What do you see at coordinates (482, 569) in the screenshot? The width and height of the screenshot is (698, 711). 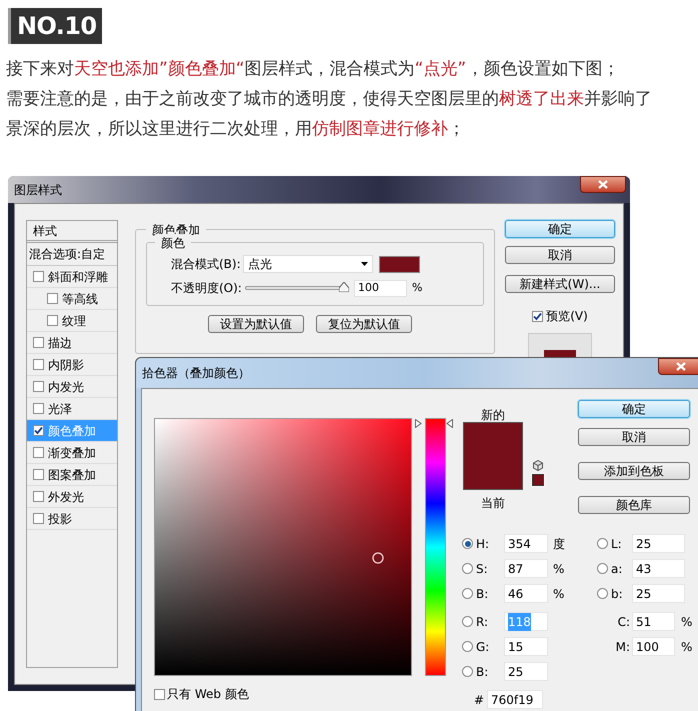 I see `field-label: S:` at bounding box center [482, 569].